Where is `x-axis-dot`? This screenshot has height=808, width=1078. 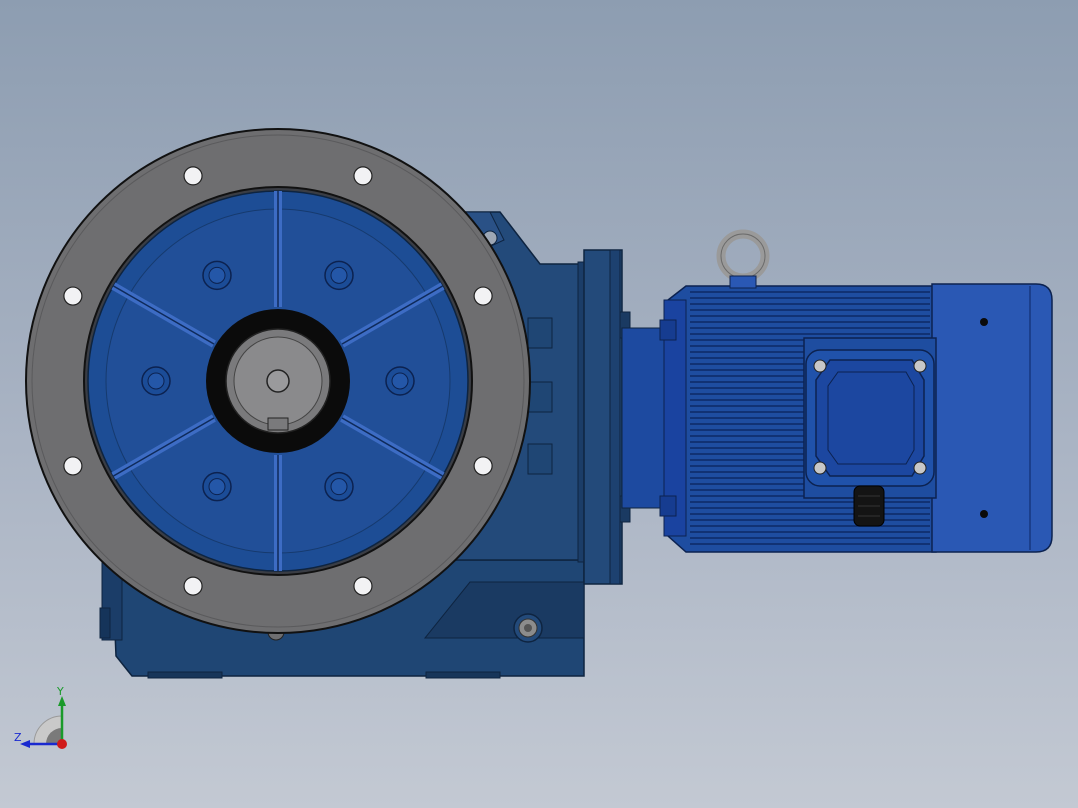
x-axis-dot is located at coordinates (62, 744).